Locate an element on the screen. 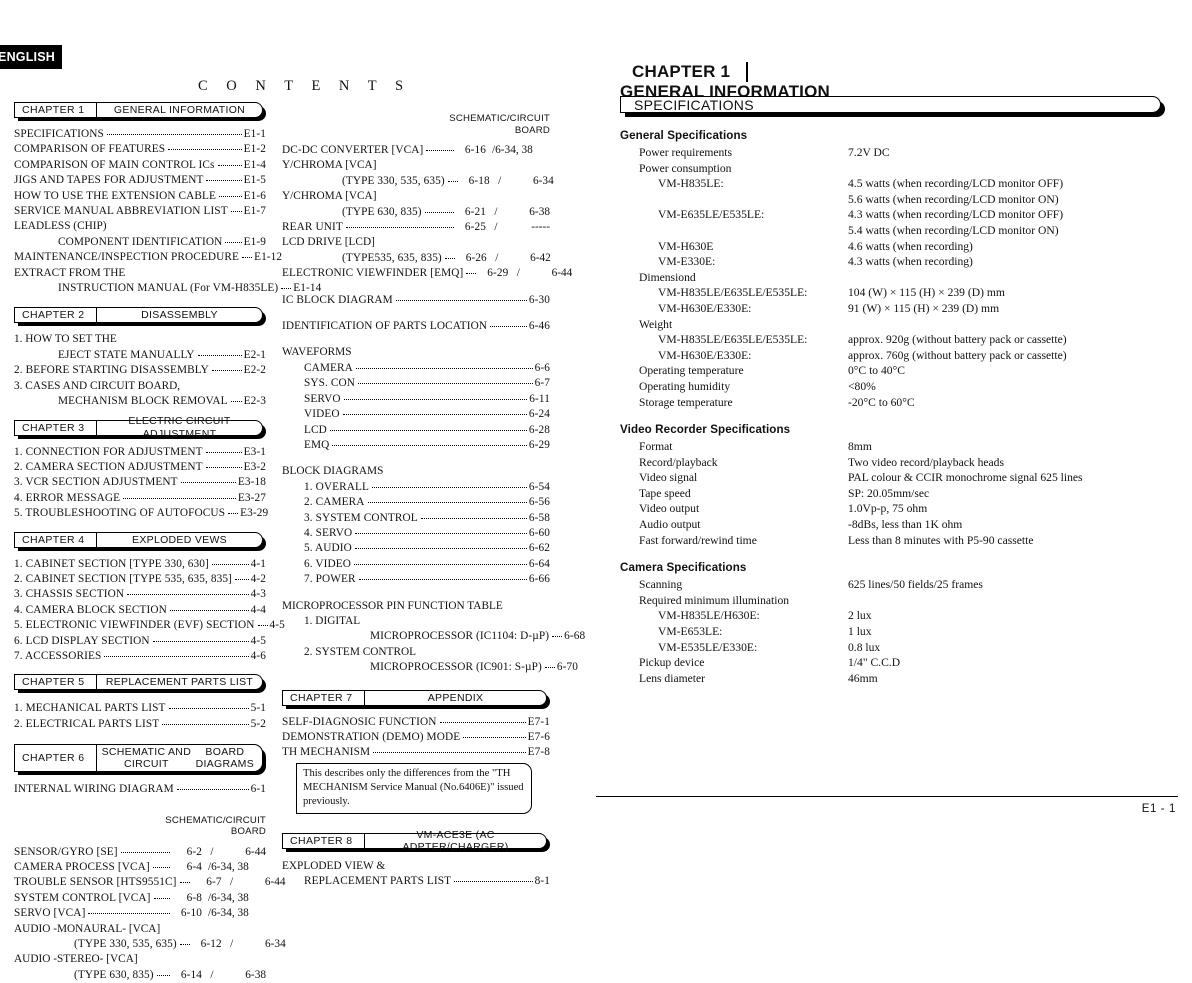 This screenshot has height=983, width=1192. toc-entry: 7. POWER 6-66 is located at coordinates (416, 579).